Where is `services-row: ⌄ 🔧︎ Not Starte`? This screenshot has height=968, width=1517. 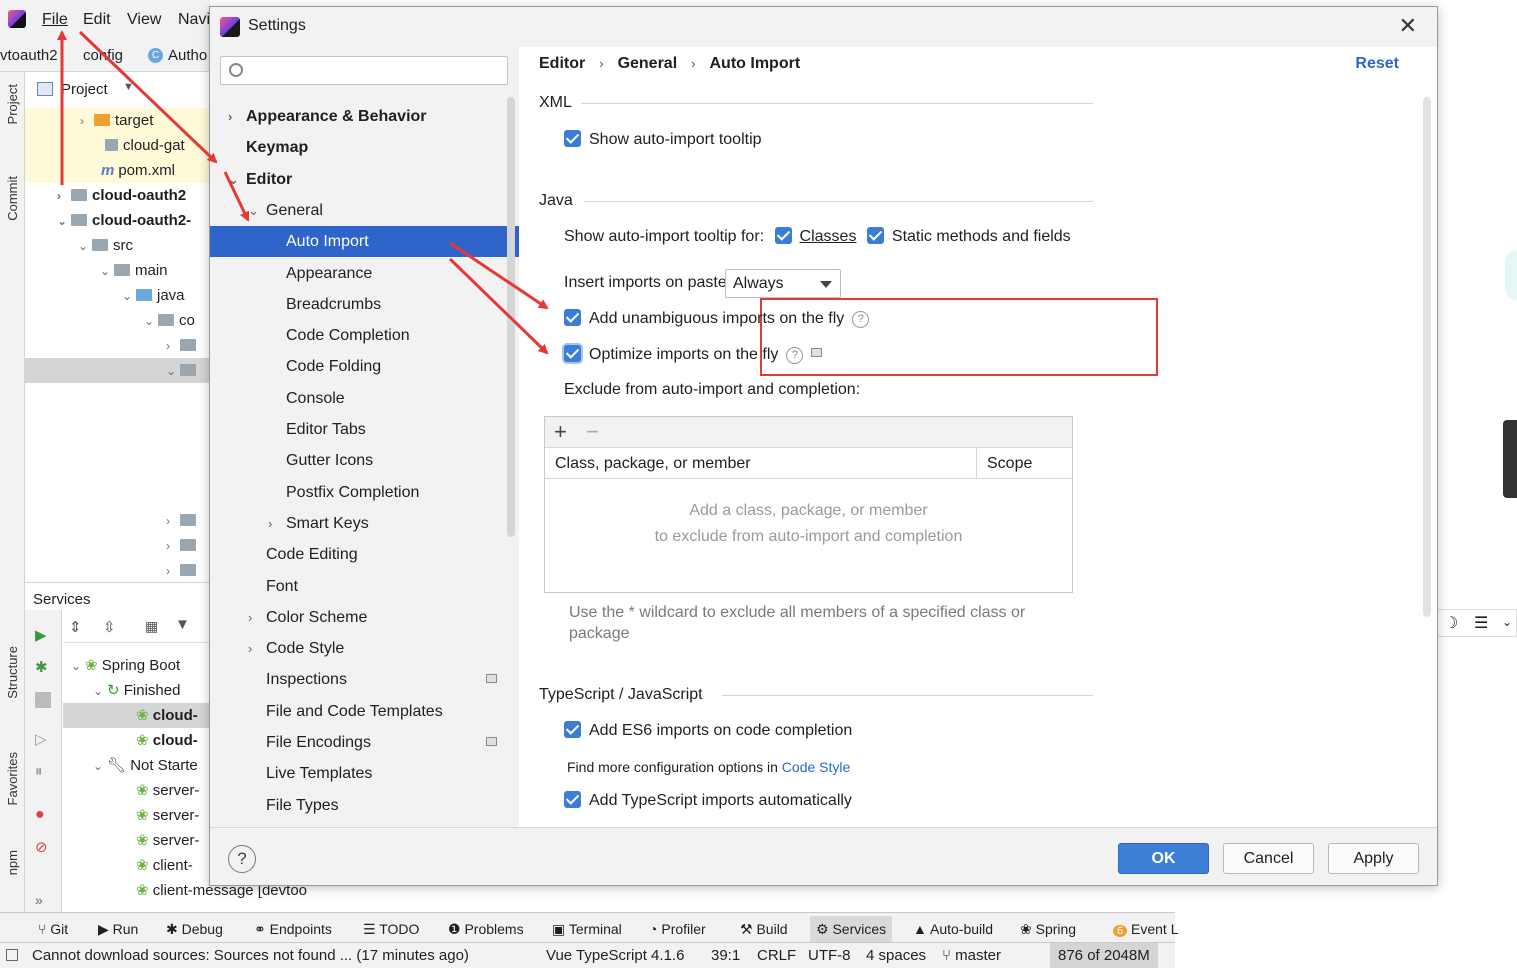 services-row: ⌄ 🔧︎ Not Starte is located at coordinates (136, 765).